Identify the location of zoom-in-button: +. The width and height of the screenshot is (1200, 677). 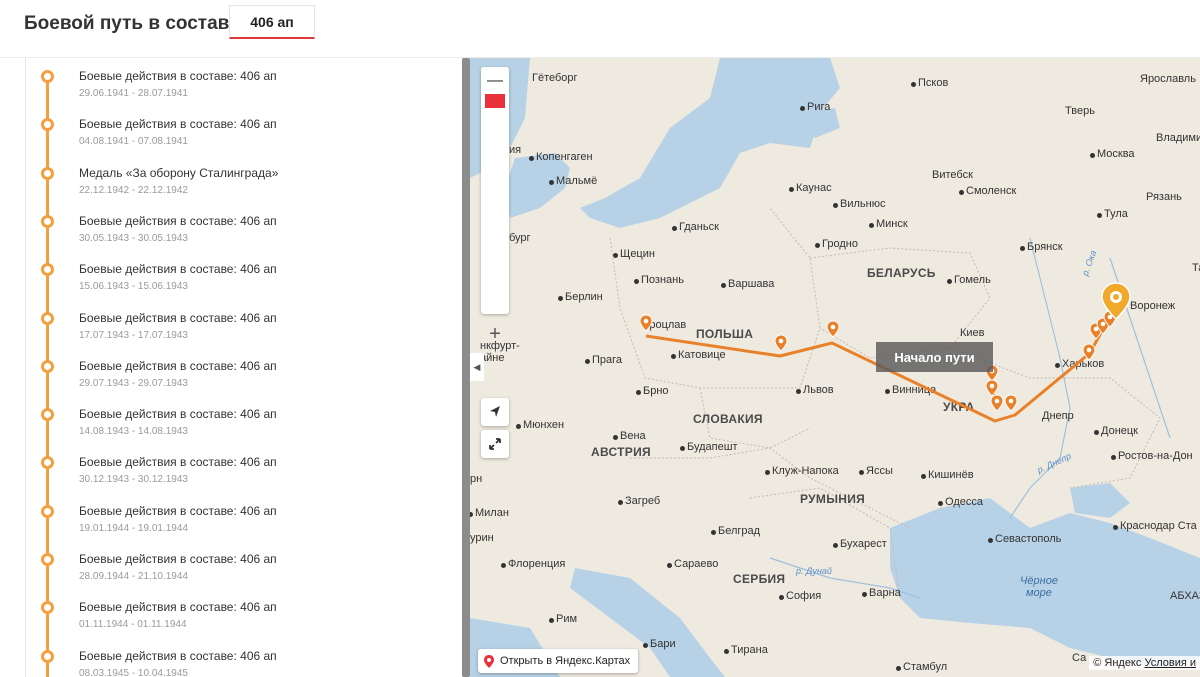
(495, 334).